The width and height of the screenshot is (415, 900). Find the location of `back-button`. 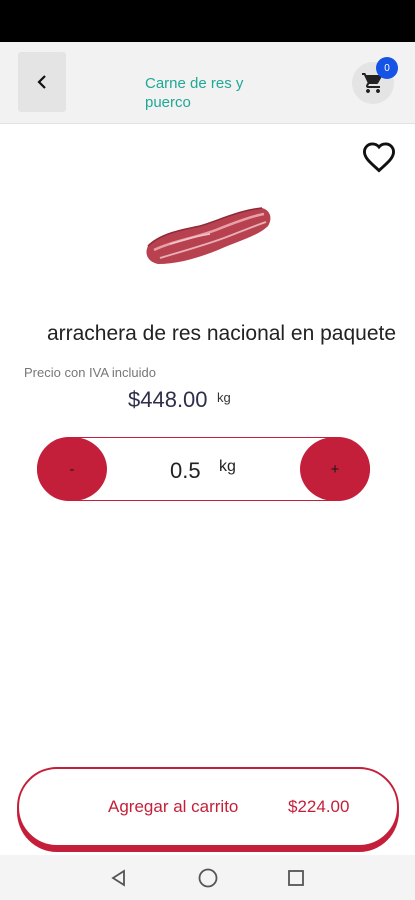

back-button is located at coordinates (42, 82).